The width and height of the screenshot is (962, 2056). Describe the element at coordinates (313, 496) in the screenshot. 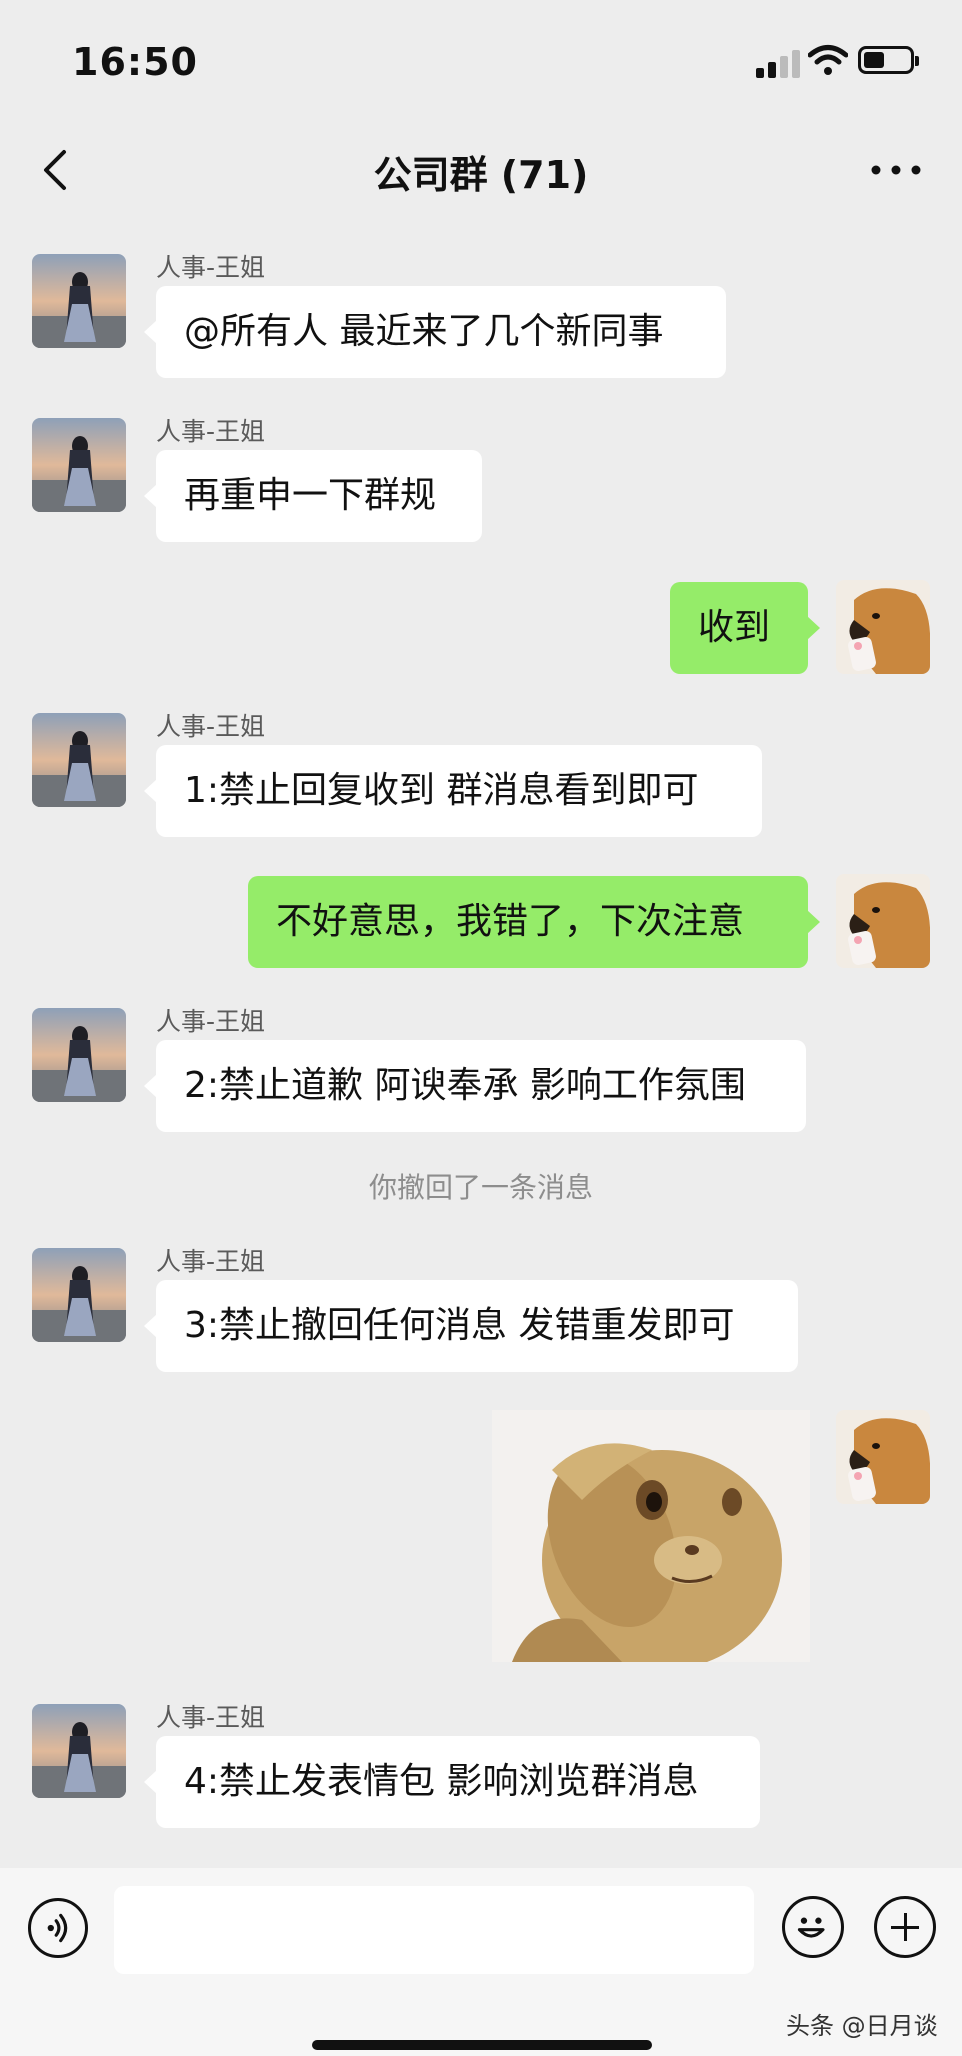

I see `message-bubble: 再重申一下群规` at that location.